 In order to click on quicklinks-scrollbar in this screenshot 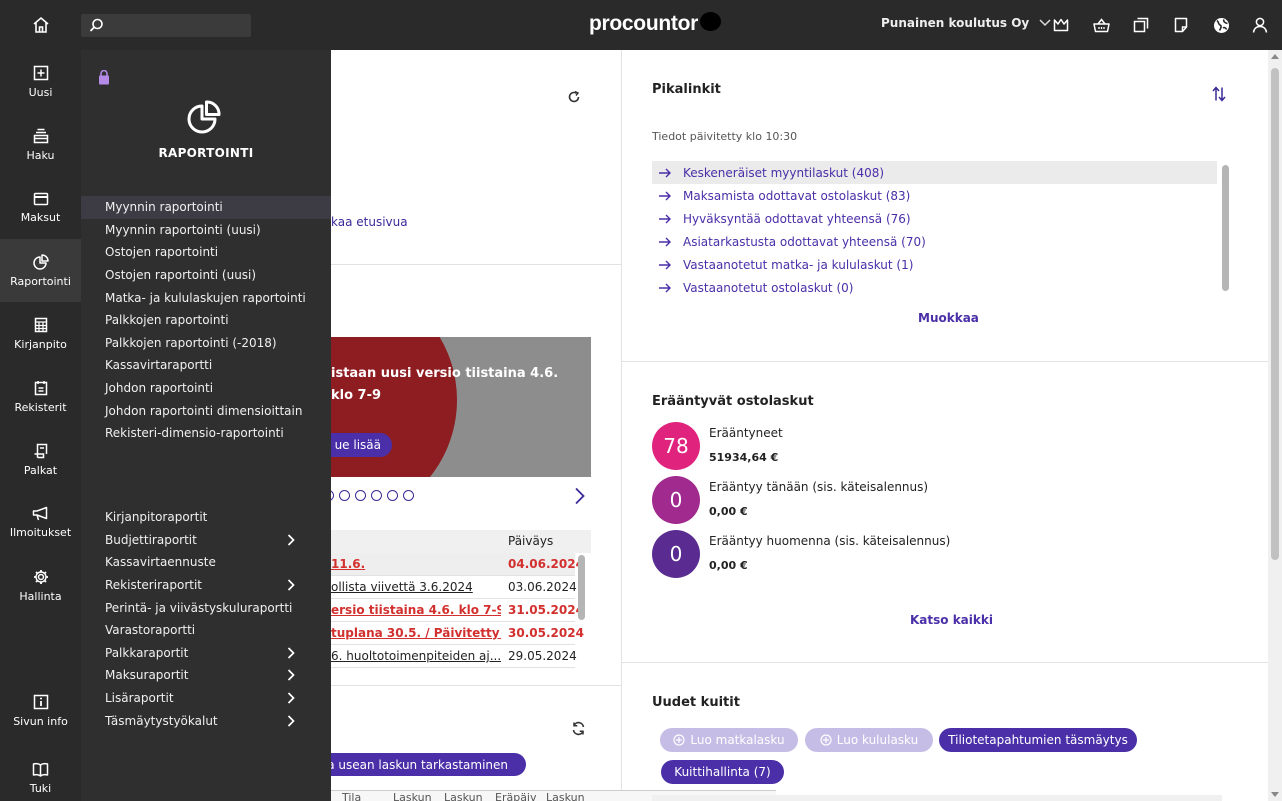, I will do `click(1225, 228)`.